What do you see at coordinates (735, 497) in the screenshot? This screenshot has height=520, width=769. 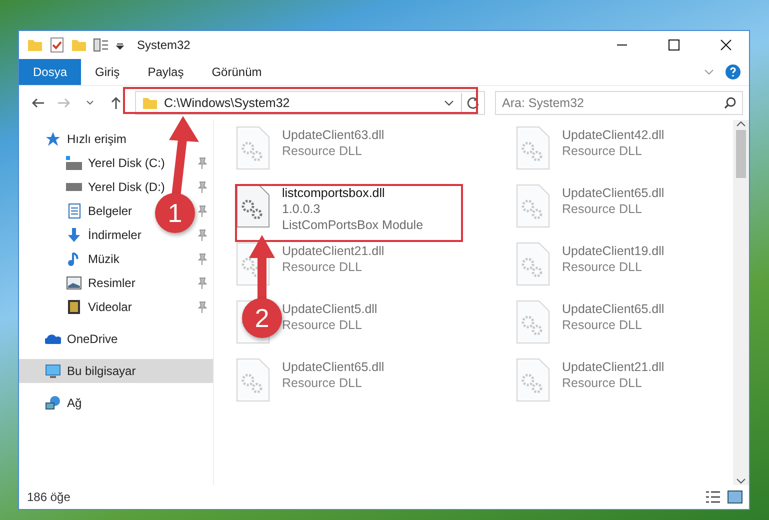 I see `thumbnail-view-icon` at bounding box center [735, 497].